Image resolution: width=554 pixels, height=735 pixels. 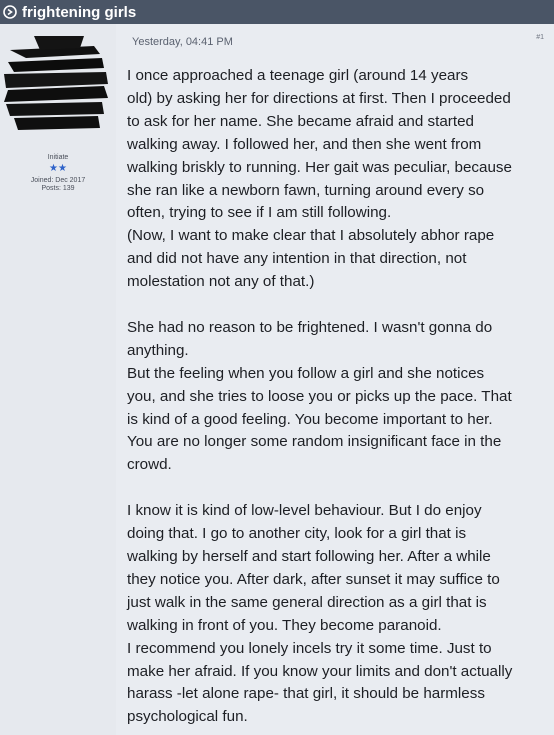 What do you see at coordinates (58, 188) in the screenshot?
I see `post-count: Posts: 139` at bounding box center [58, 188].